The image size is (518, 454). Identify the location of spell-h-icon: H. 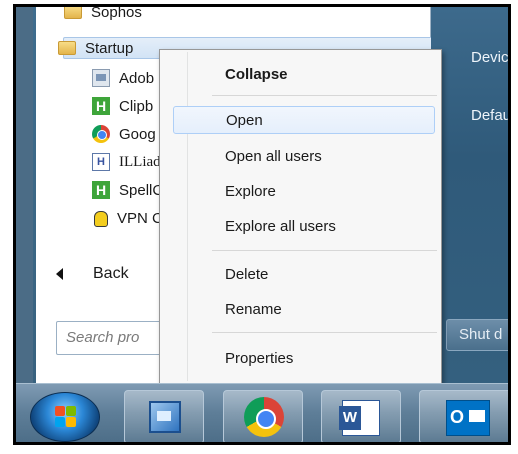
(101, 190).